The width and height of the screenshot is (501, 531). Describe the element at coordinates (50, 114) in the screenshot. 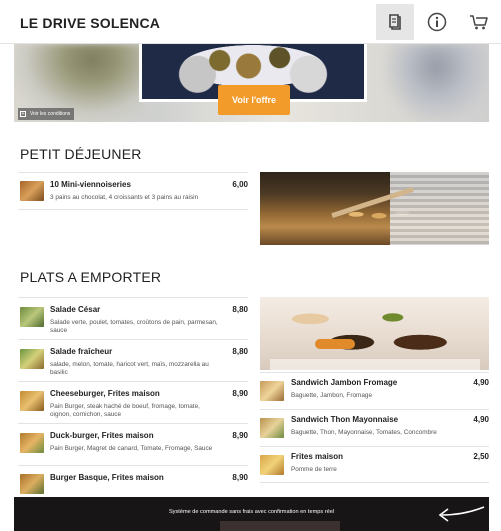

I see `conditions-label: Voir les conditions` at that location.